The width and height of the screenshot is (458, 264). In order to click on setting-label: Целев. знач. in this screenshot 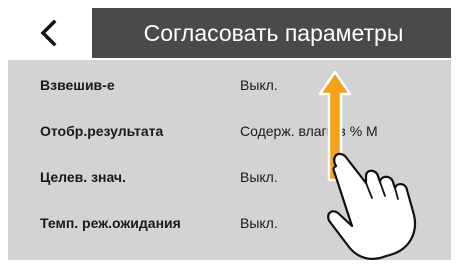, I will do `click(83, 177)`.